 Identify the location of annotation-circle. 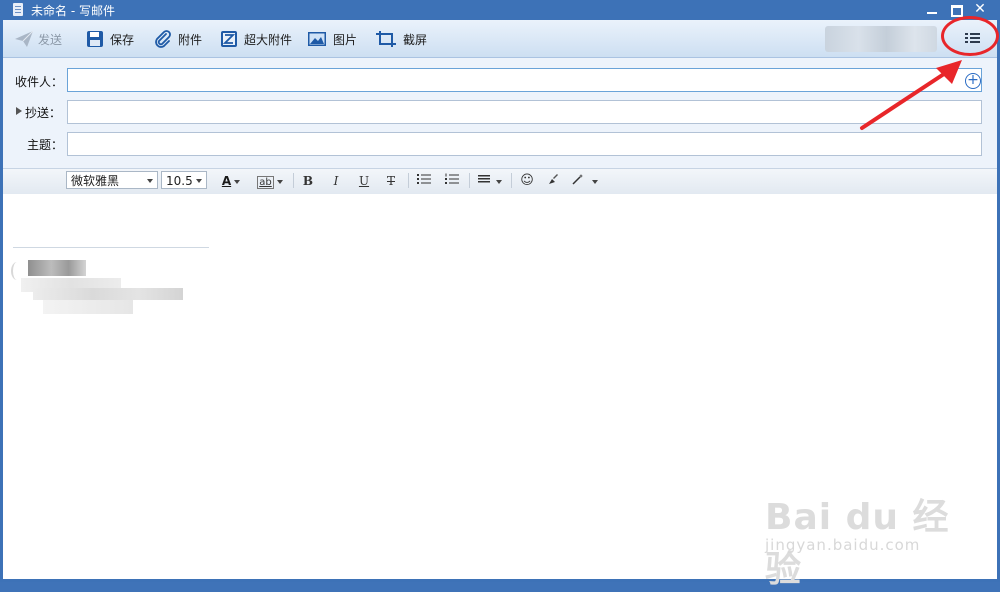
(970, 36).